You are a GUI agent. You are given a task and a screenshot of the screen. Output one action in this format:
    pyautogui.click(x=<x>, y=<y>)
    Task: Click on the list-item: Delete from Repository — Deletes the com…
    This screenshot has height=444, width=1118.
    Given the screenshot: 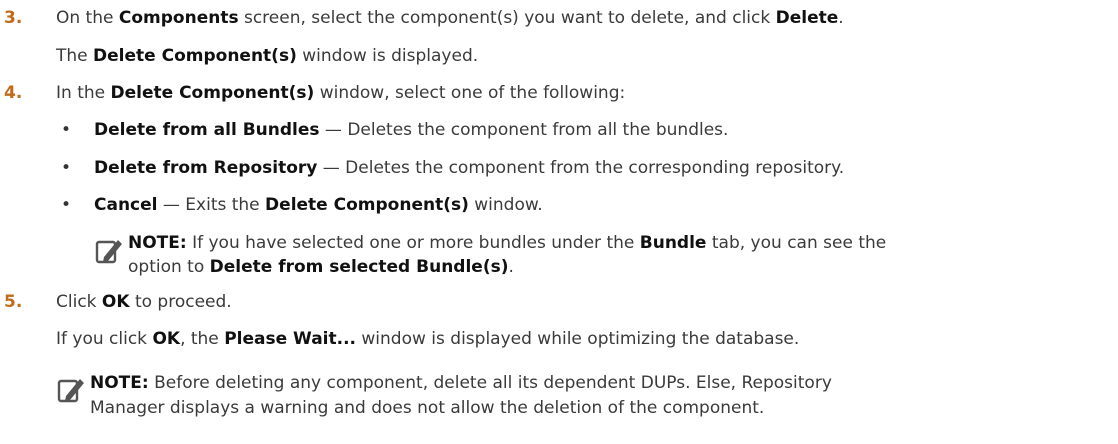 What is the action you would take?
    pyautogui.click(x=469, y=168)
    